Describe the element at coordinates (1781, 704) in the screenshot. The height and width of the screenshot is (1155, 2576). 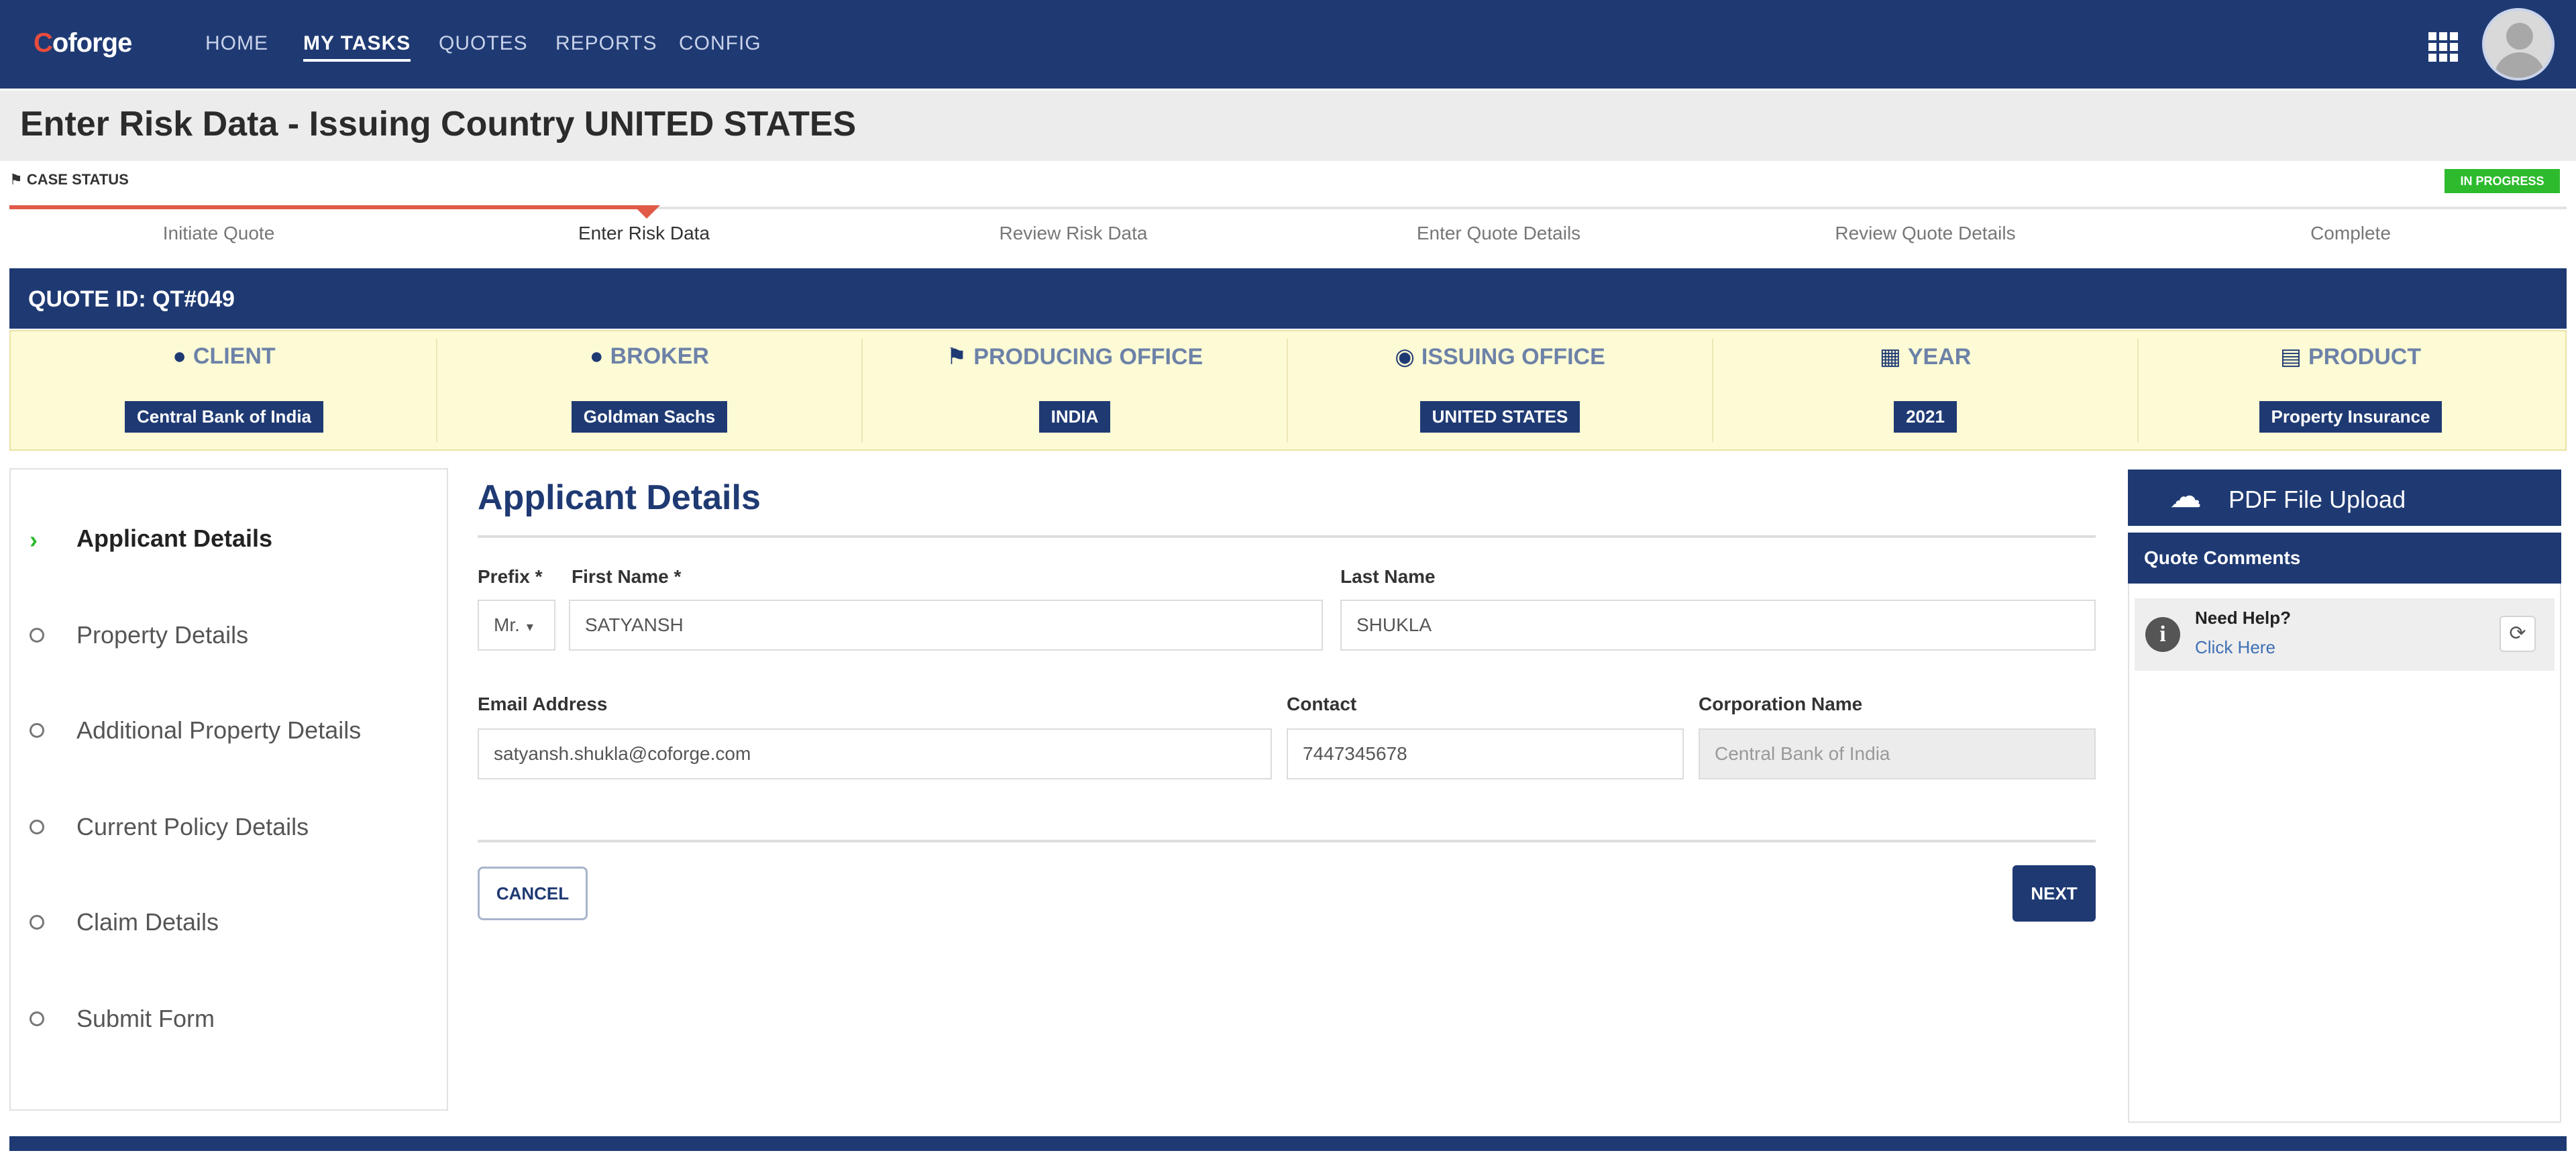
I see `corporation-name-label: Corporation Name` at that location.